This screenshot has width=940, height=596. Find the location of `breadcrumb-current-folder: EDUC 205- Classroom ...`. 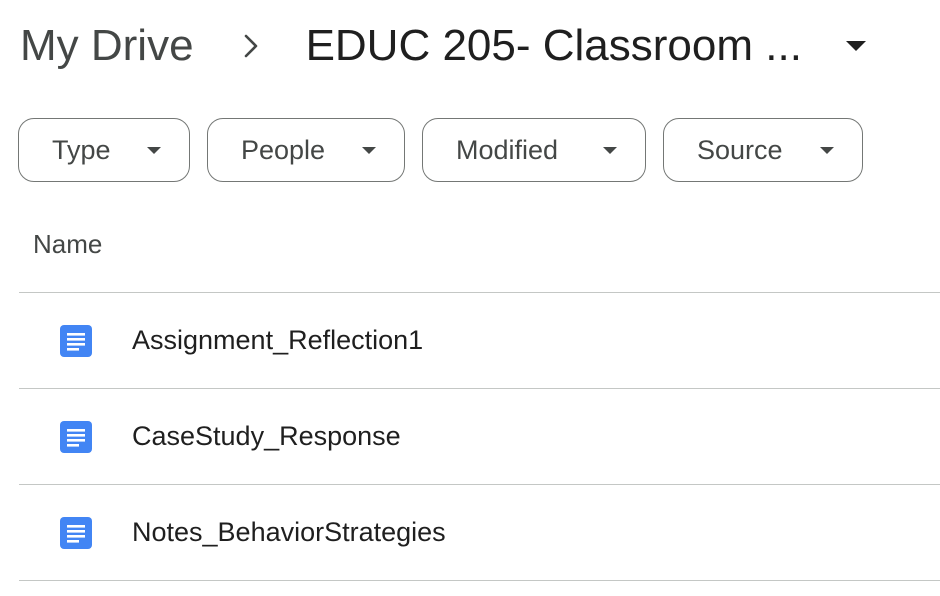

breadcrumb-current-folder: EDUC 205- Classroom ... is located at coordinates (587, 46).